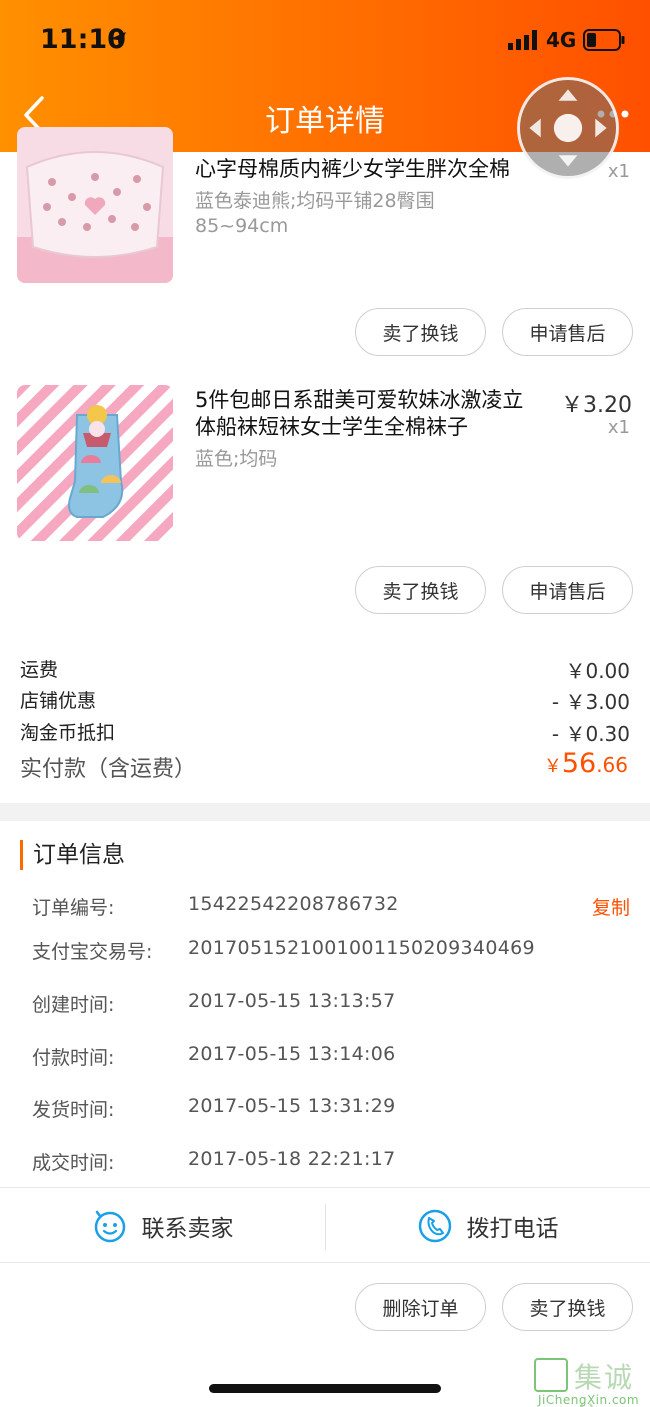  Describe the element at coordinates (597, 671) in the screenshot. I see `shipping-fee-value: ￥0.00` at that location.